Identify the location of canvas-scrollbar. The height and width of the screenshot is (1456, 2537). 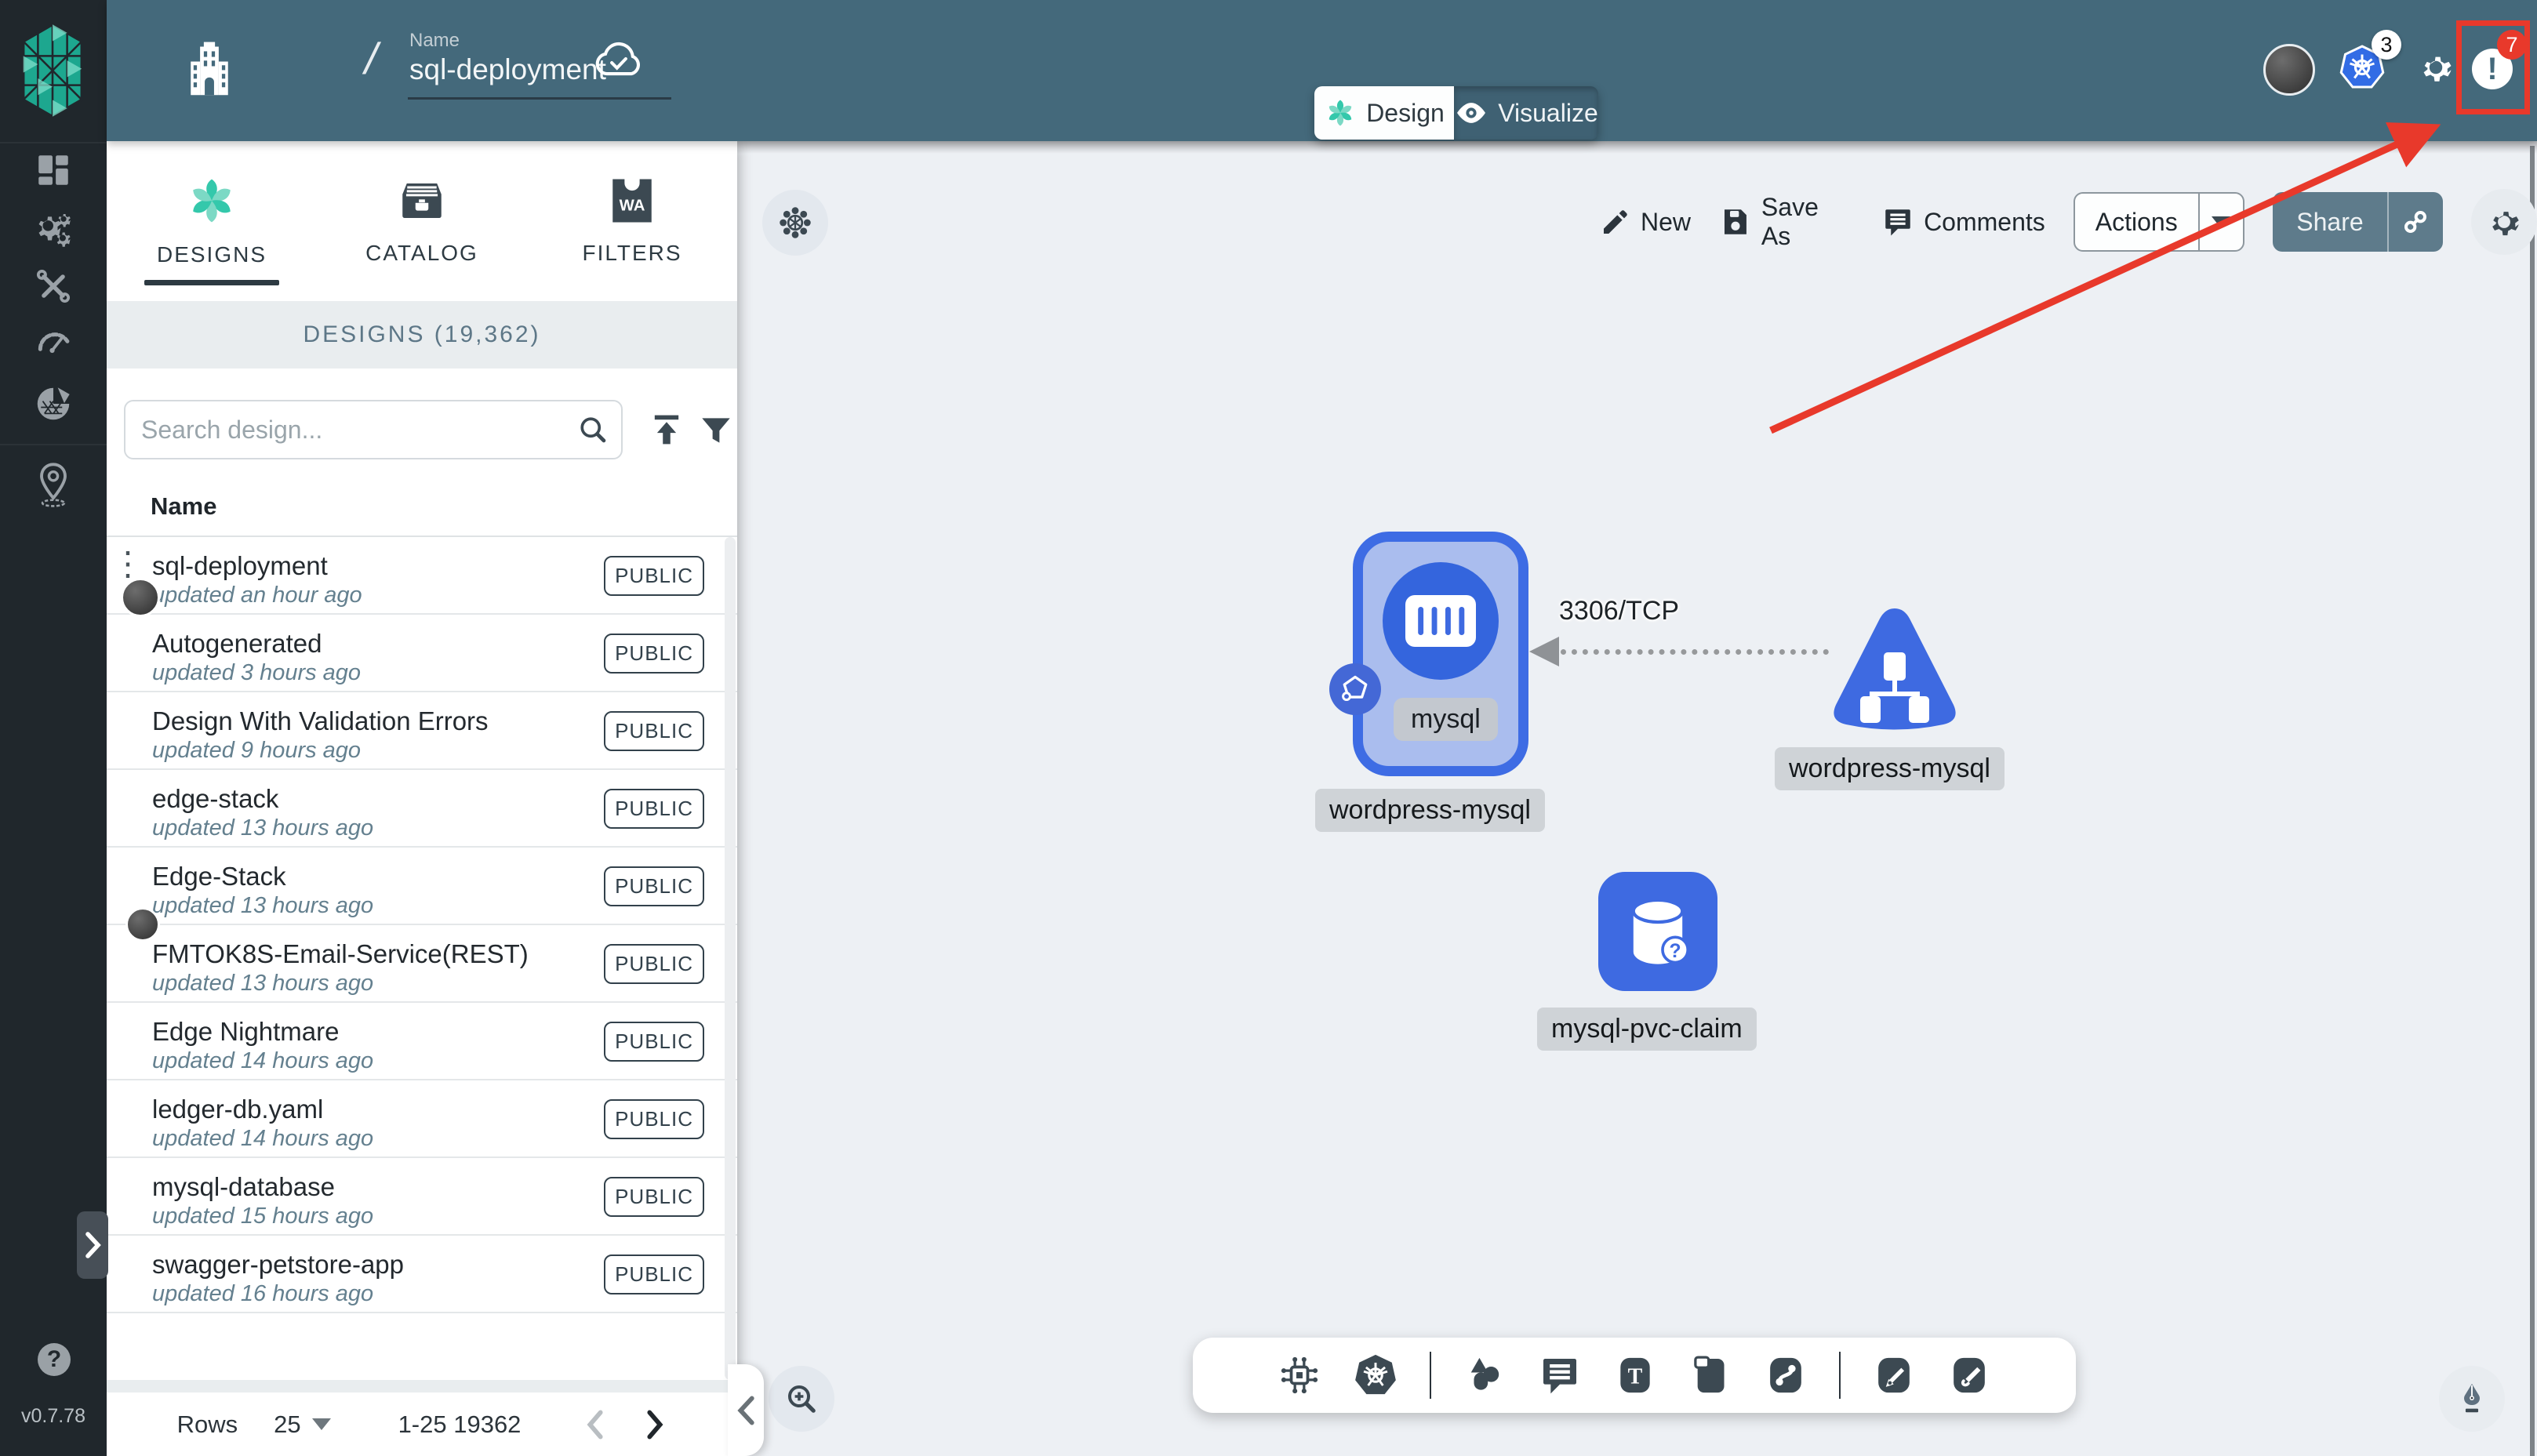
(2532, 801).